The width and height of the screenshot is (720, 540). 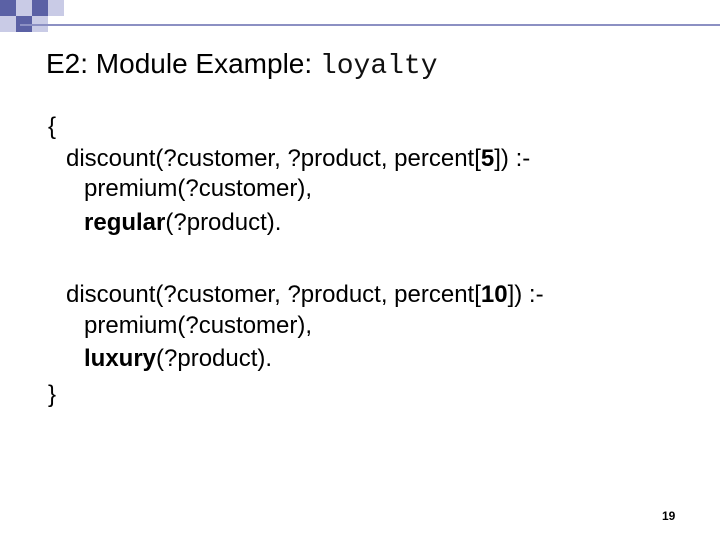 What do you see at coordinates (183, 63) in the screenshot?
I see `title-text: E2: Module Example:` at bounding box center [183, 63].